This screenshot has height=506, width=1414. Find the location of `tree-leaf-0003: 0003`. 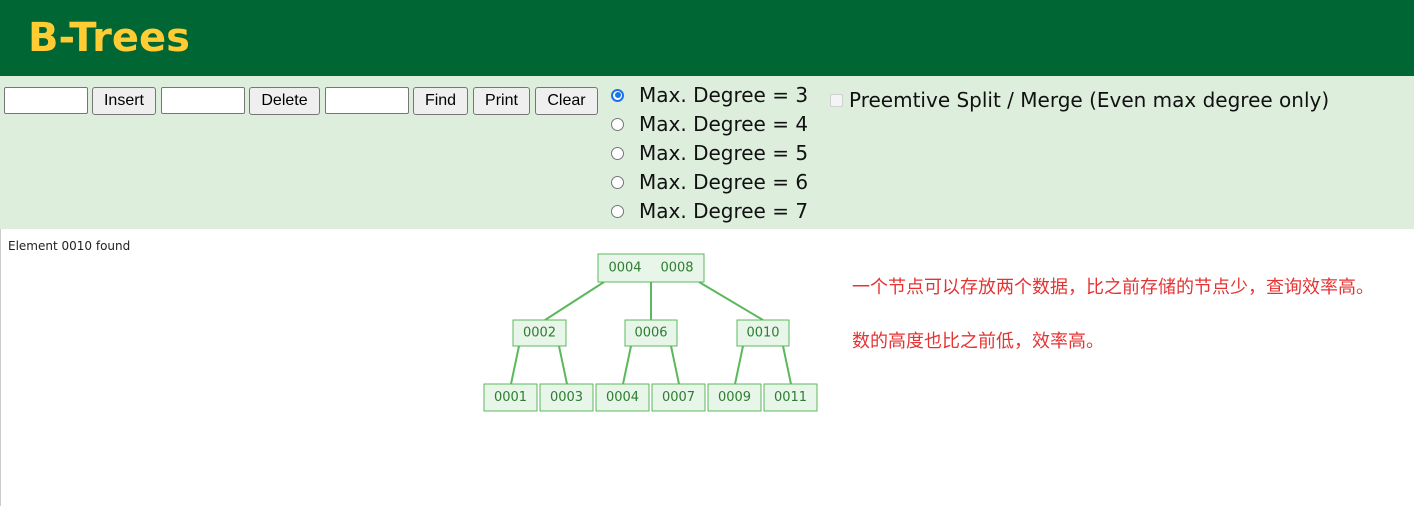

tree-leaf-0003: 0003 is located at coordinates (566, 397).